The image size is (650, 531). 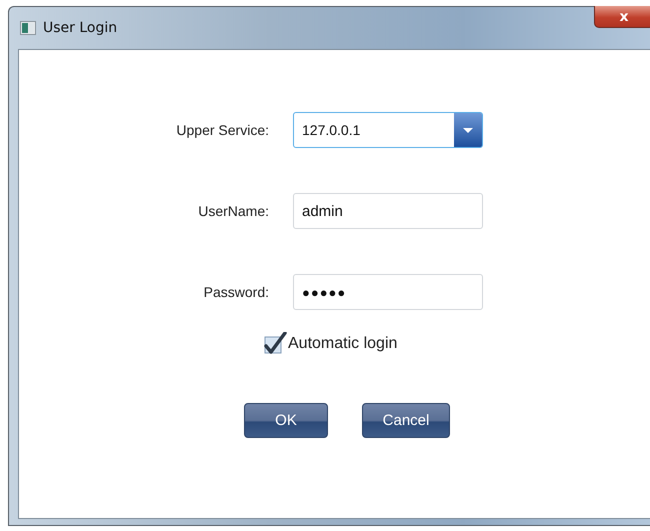 I want to click on window-icon, so click(x=28, y=28).